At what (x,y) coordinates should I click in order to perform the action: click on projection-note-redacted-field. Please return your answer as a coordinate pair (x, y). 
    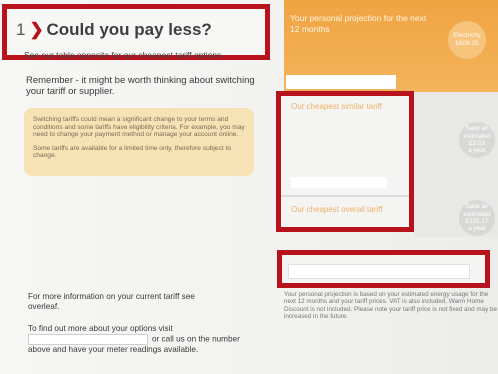
    Looking at the image, I should click on (379, 271).